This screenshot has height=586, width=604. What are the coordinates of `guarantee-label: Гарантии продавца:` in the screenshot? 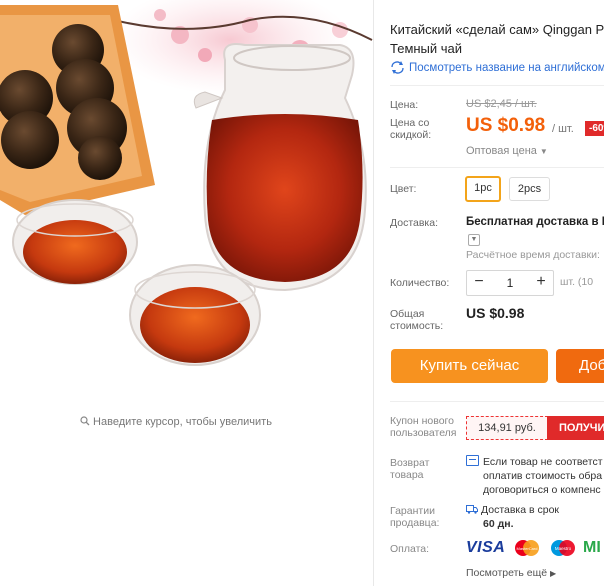 It's located at (415, 517).